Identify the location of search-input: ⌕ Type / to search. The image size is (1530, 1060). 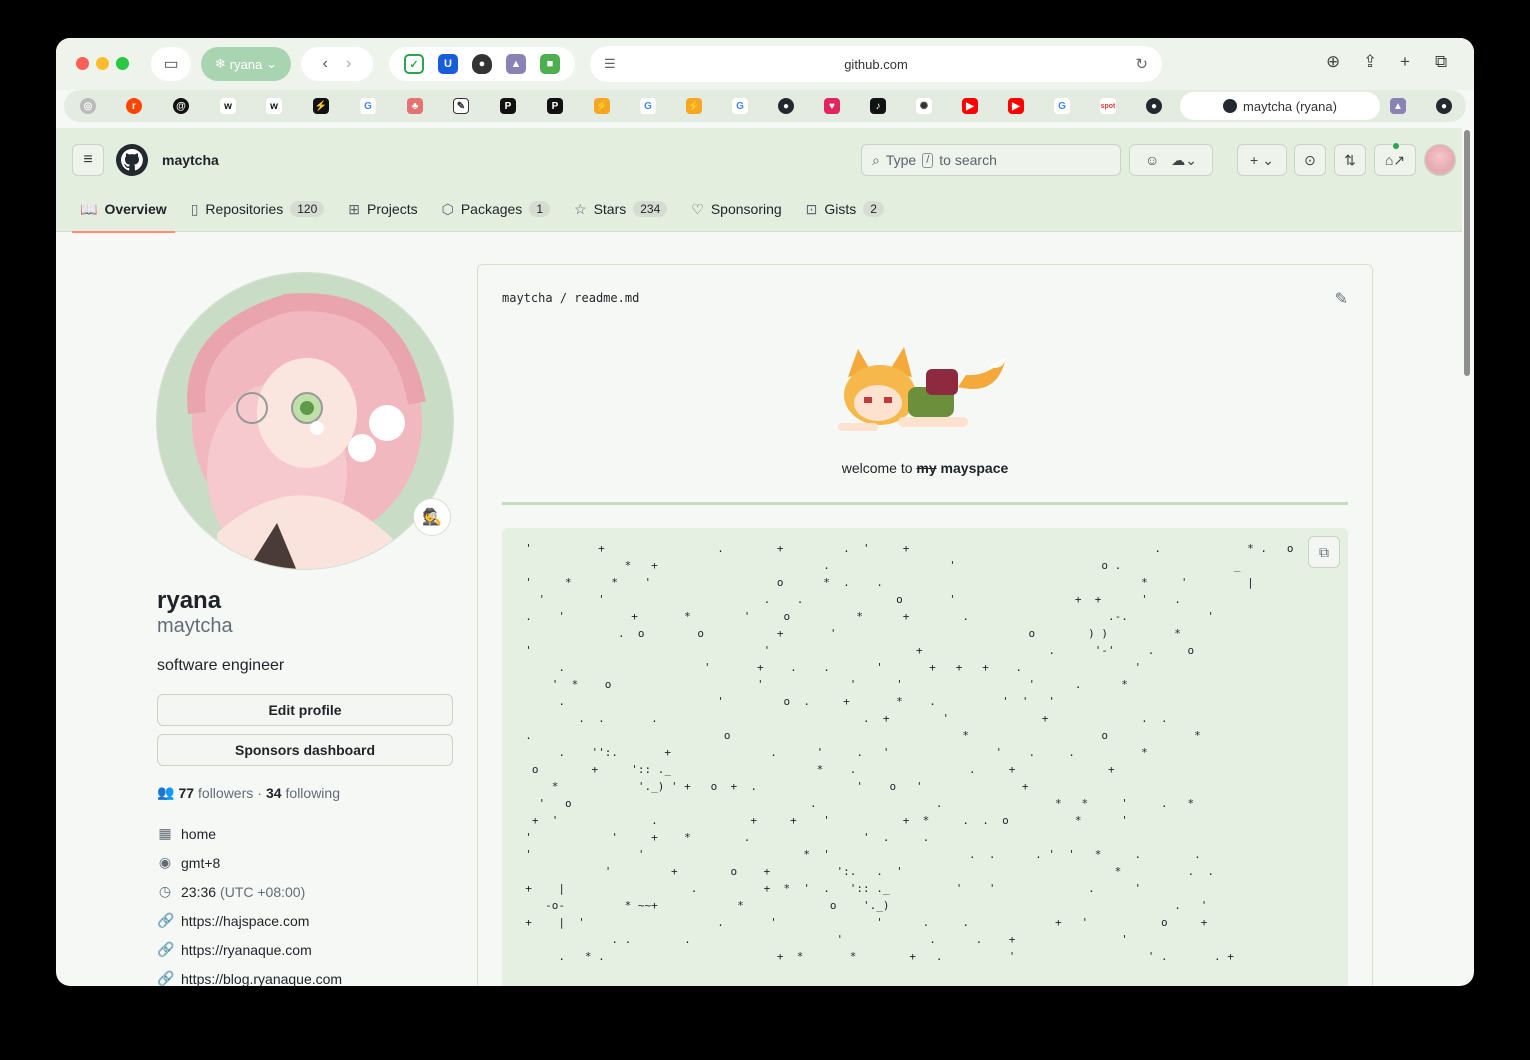
(991, 160).